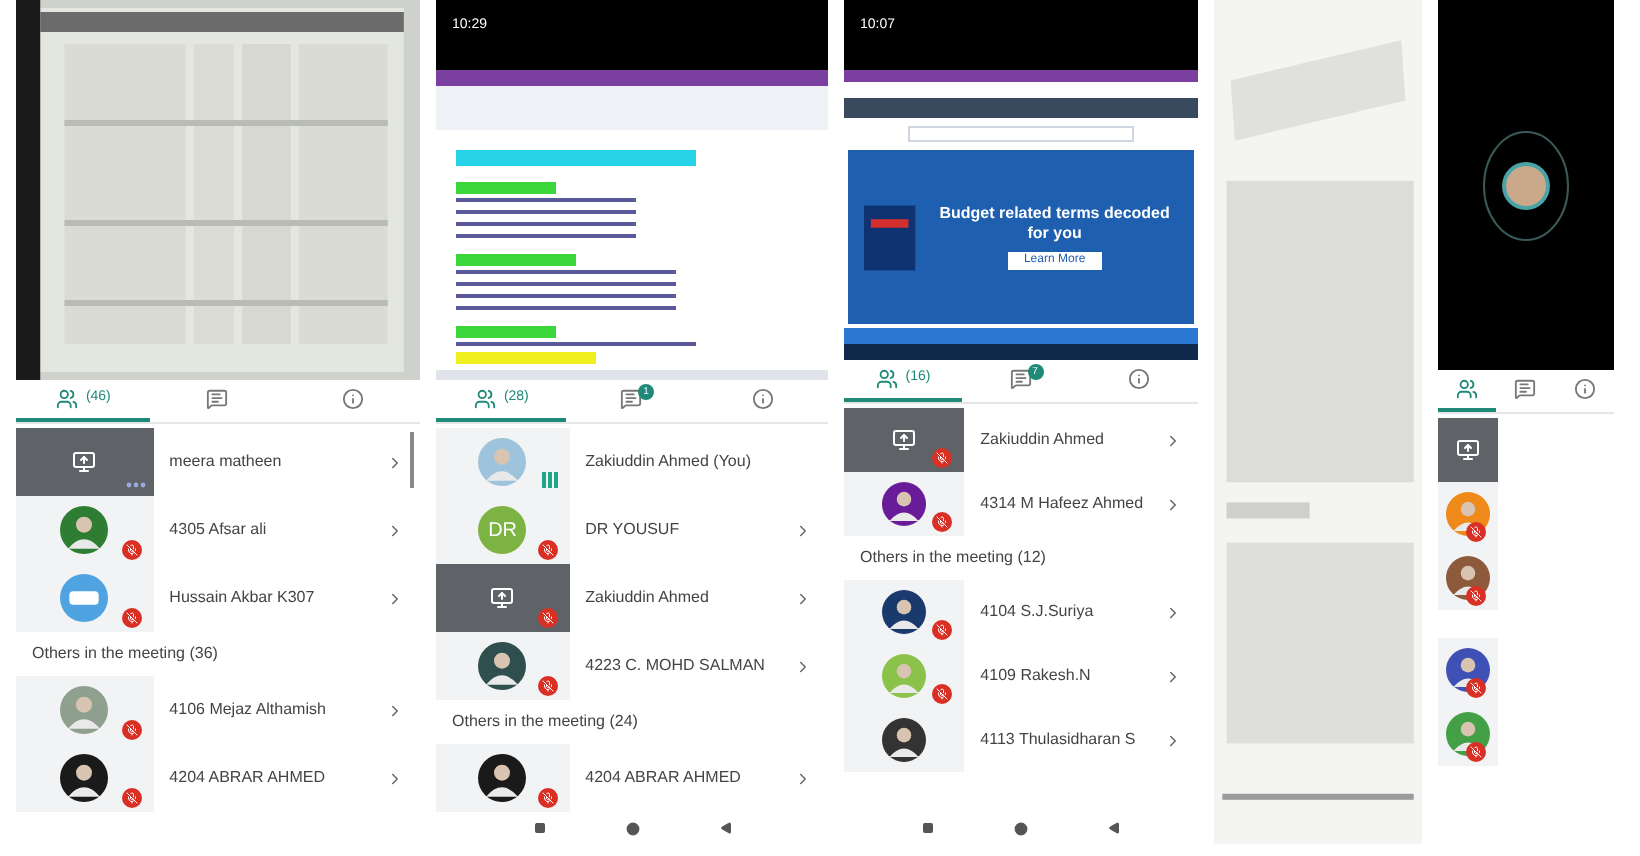 The height and width of the screenshot is (856, 1640). Describe the element at coordinates (632, 530) in the screenshot. I see `participant-name: DR YOUSUF` at that location.